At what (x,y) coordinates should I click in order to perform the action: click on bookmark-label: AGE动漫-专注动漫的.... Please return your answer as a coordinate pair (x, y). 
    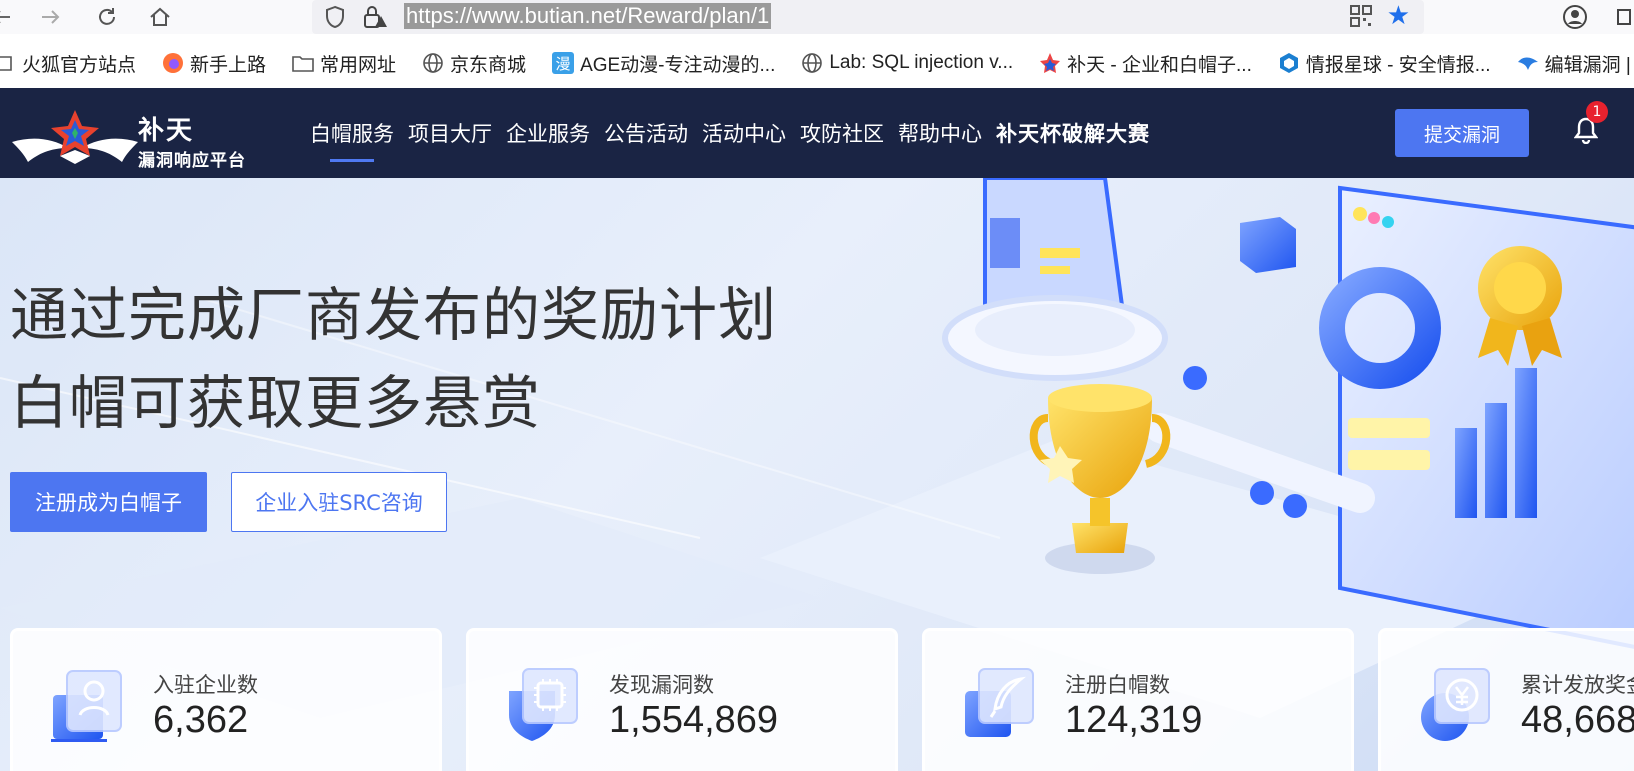
    Looking at the image, I should click on (678, 65).